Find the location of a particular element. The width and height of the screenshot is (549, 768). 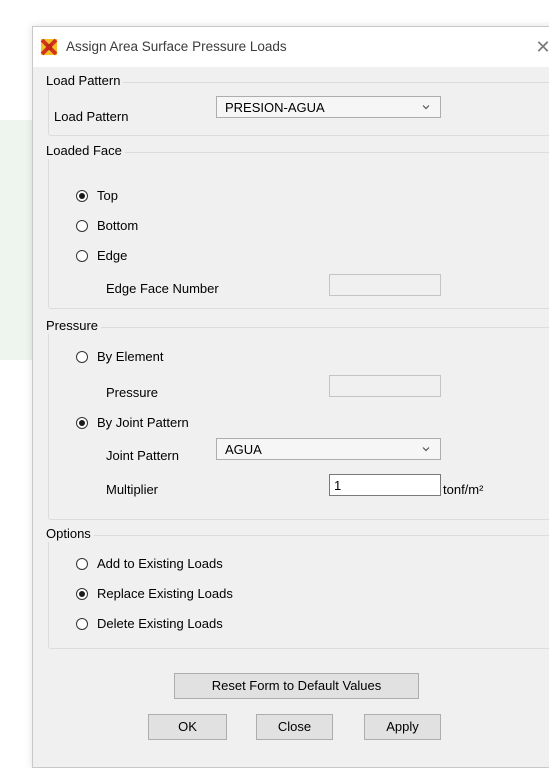

title-bar: Assign Area Surface Pressure Loads ✕ is located at coordinates (291, 47).